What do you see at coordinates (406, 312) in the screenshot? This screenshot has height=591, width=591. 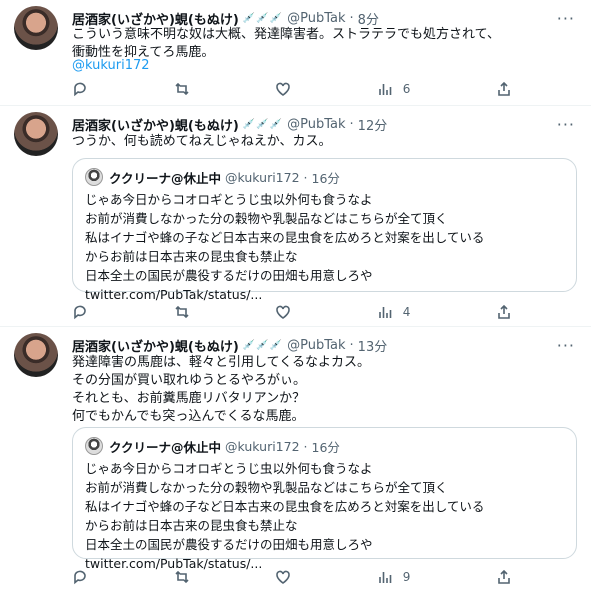 I see `views-count: 4` at bounding box center [406, 312].